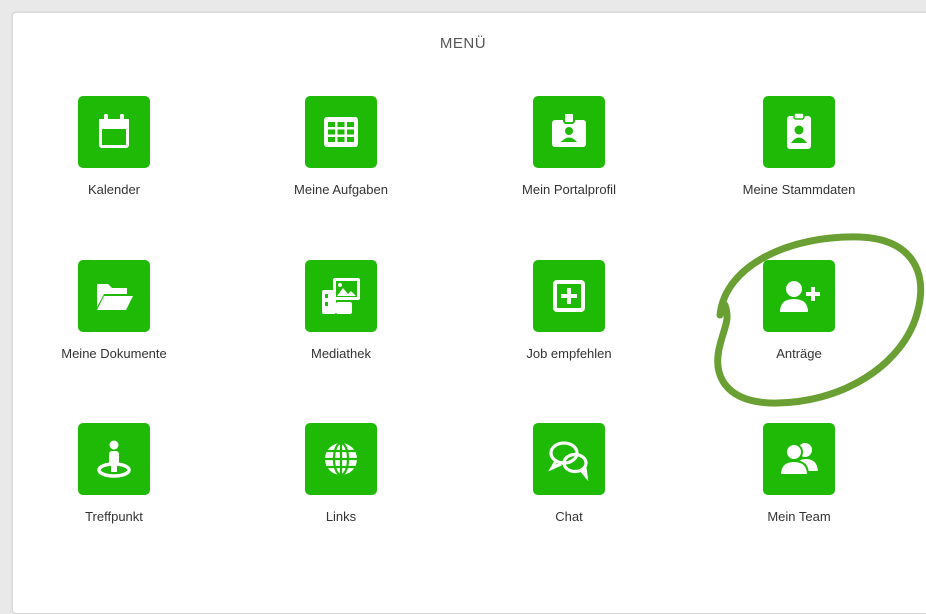  What do you see at coordinates (340, 498) in the screenshot?
I see `menu-item-links: Links` at bounding box center [340, 498].